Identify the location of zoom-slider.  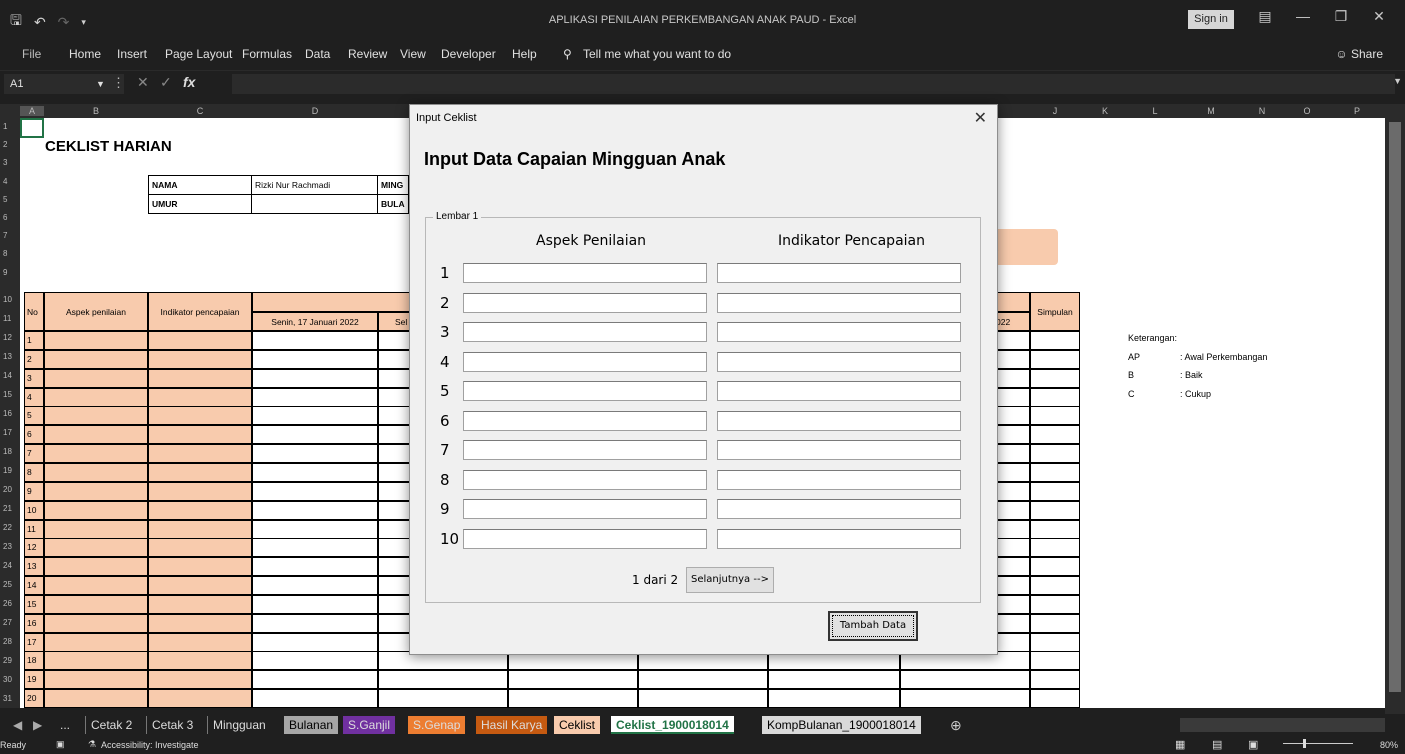
(1318, 743).